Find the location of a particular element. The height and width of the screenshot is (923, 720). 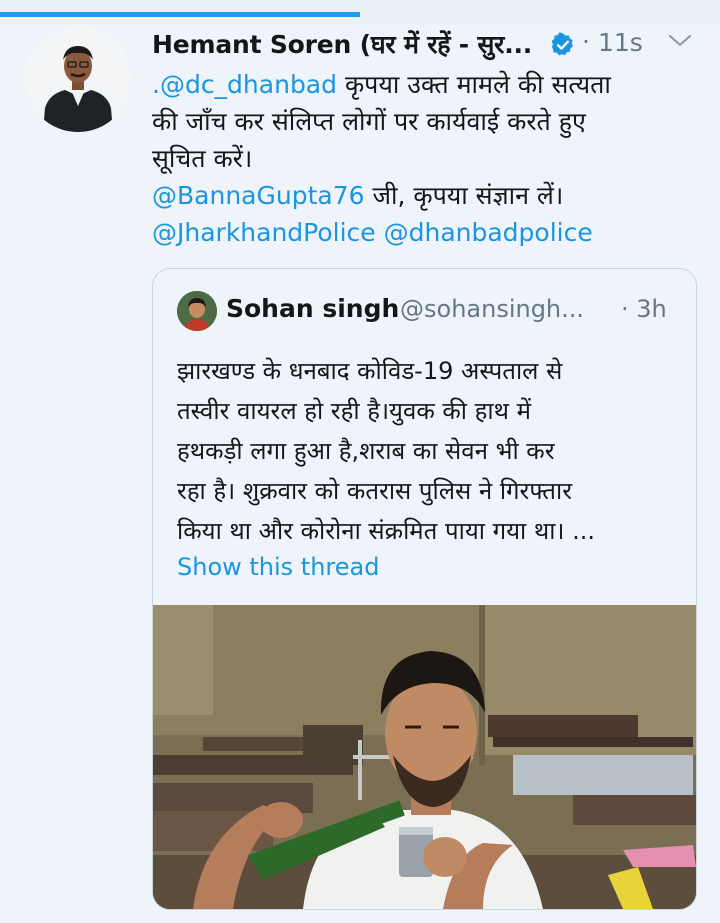

quoted-text-line: झारखण्ड के धनबाद कोविड-19 अस्पताल से is located at coordinates (370, 371).